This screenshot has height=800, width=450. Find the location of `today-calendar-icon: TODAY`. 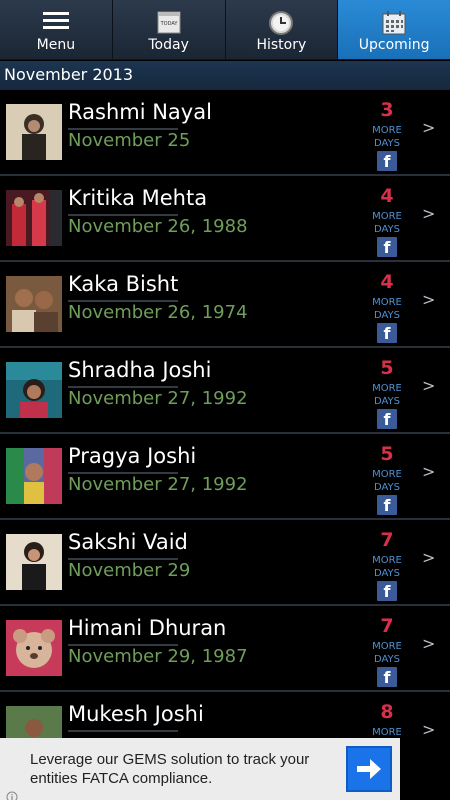

today-calendar-icon: TODAY is located at coordinates (169, 24).